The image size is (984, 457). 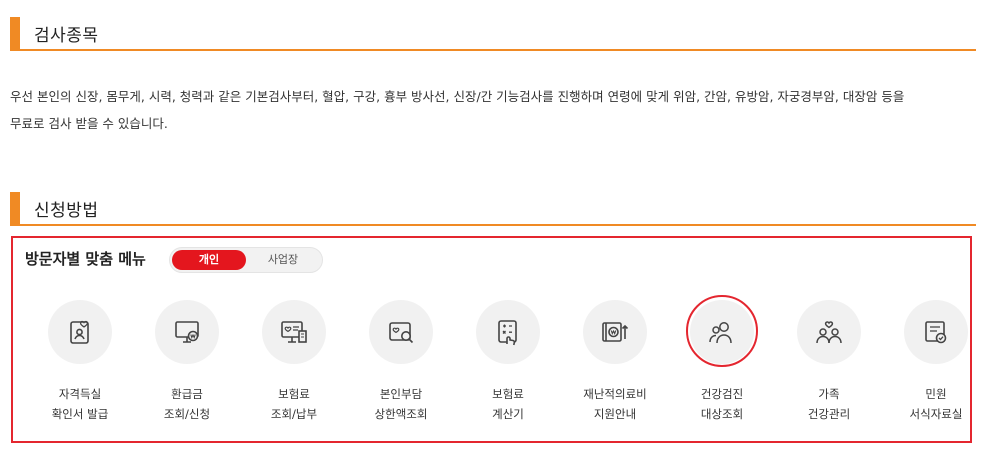 I want to click on label-line: 조회/납부, so click(x=294, y=414).